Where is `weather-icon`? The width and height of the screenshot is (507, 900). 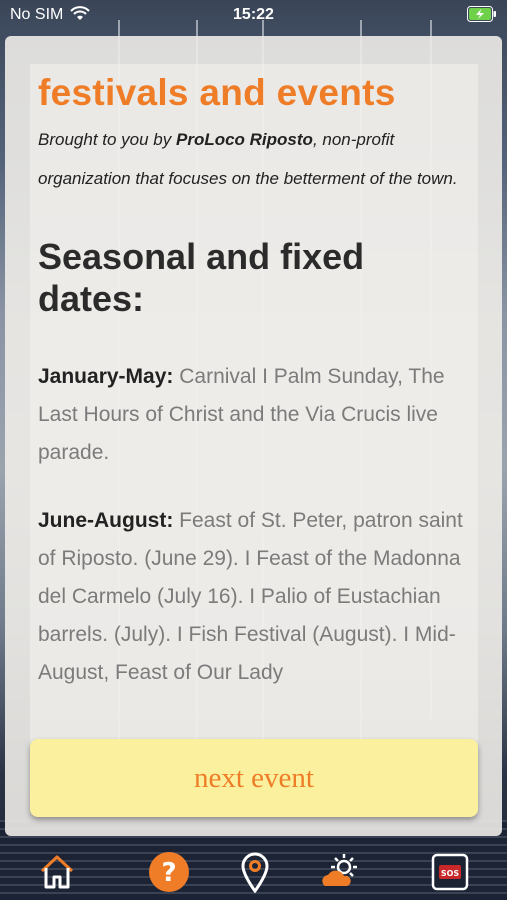 weather-icon is located at coordinates (340, 874).